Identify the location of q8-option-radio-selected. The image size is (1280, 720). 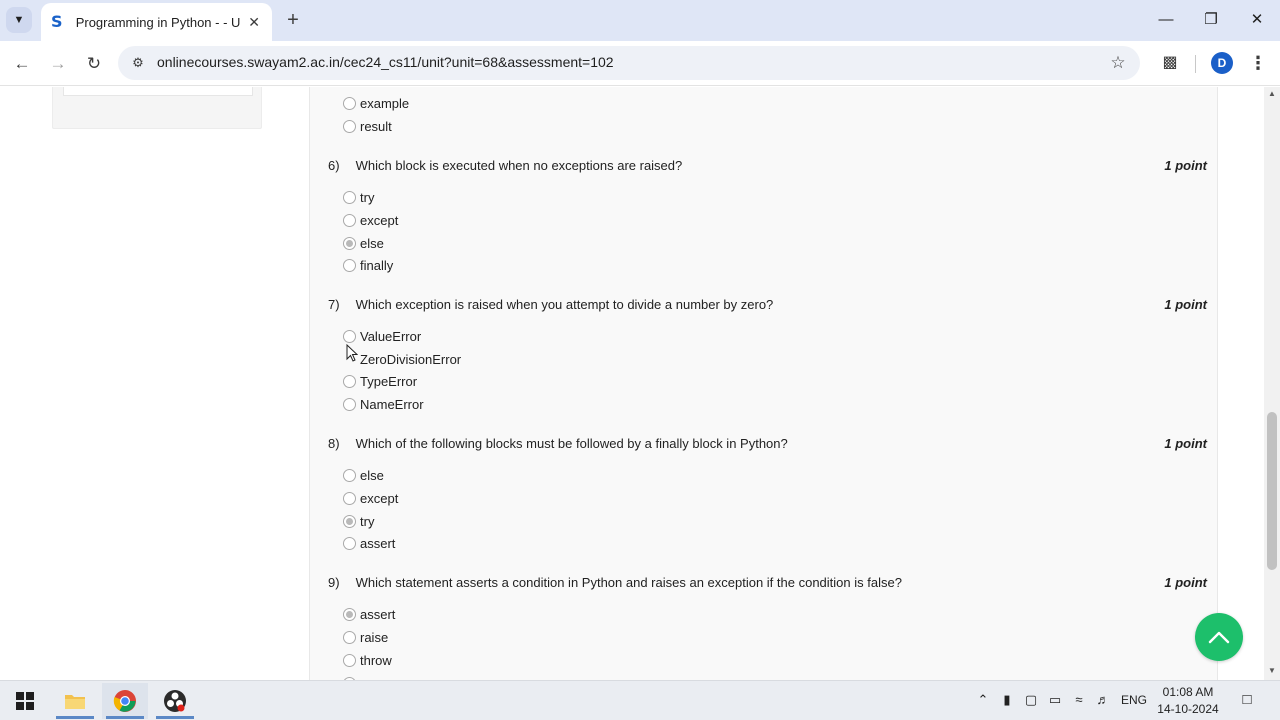
(349, 521).